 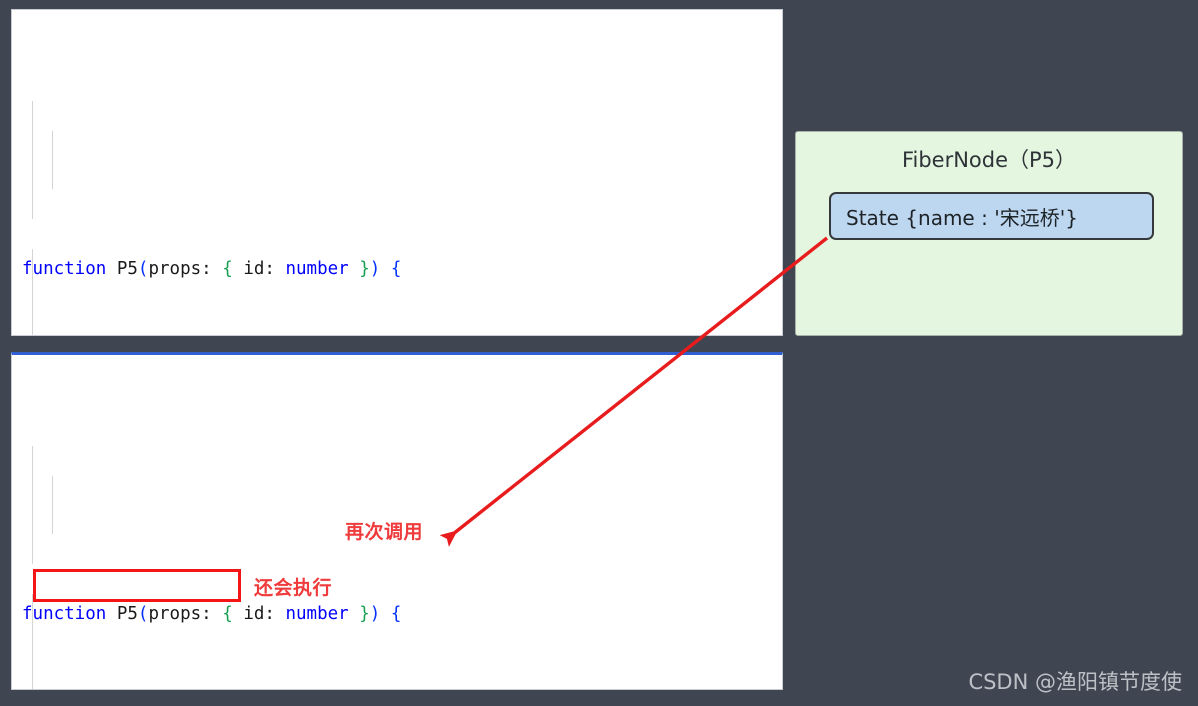 I want to click on code-line: async function updateStudent() {, so click(x=402, y=689).